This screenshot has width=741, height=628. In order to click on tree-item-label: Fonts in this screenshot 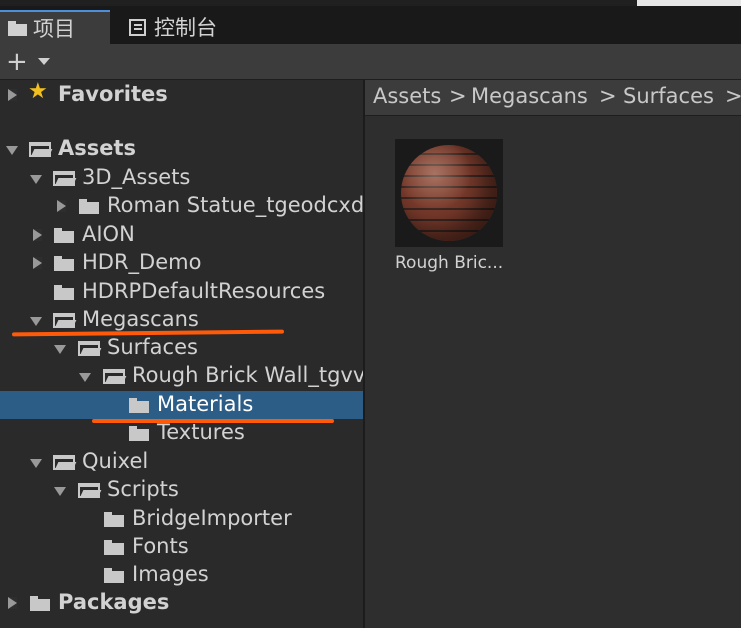, I will do `click(160, 546)`.